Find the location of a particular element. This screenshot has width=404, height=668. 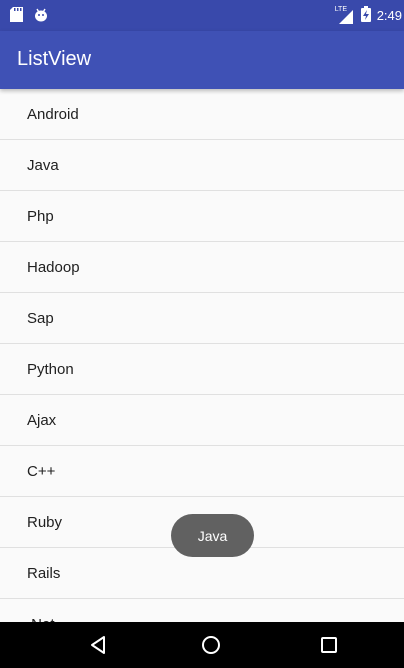

app-bar: ListView is located at coordinates (202, 60).